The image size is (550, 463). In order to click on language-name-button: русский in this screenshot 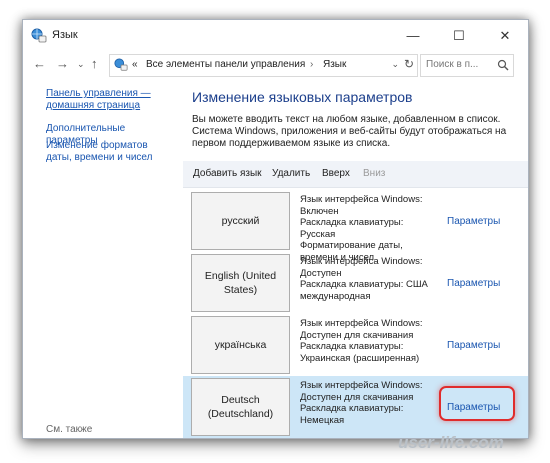, I will do `click(240, 221)`.